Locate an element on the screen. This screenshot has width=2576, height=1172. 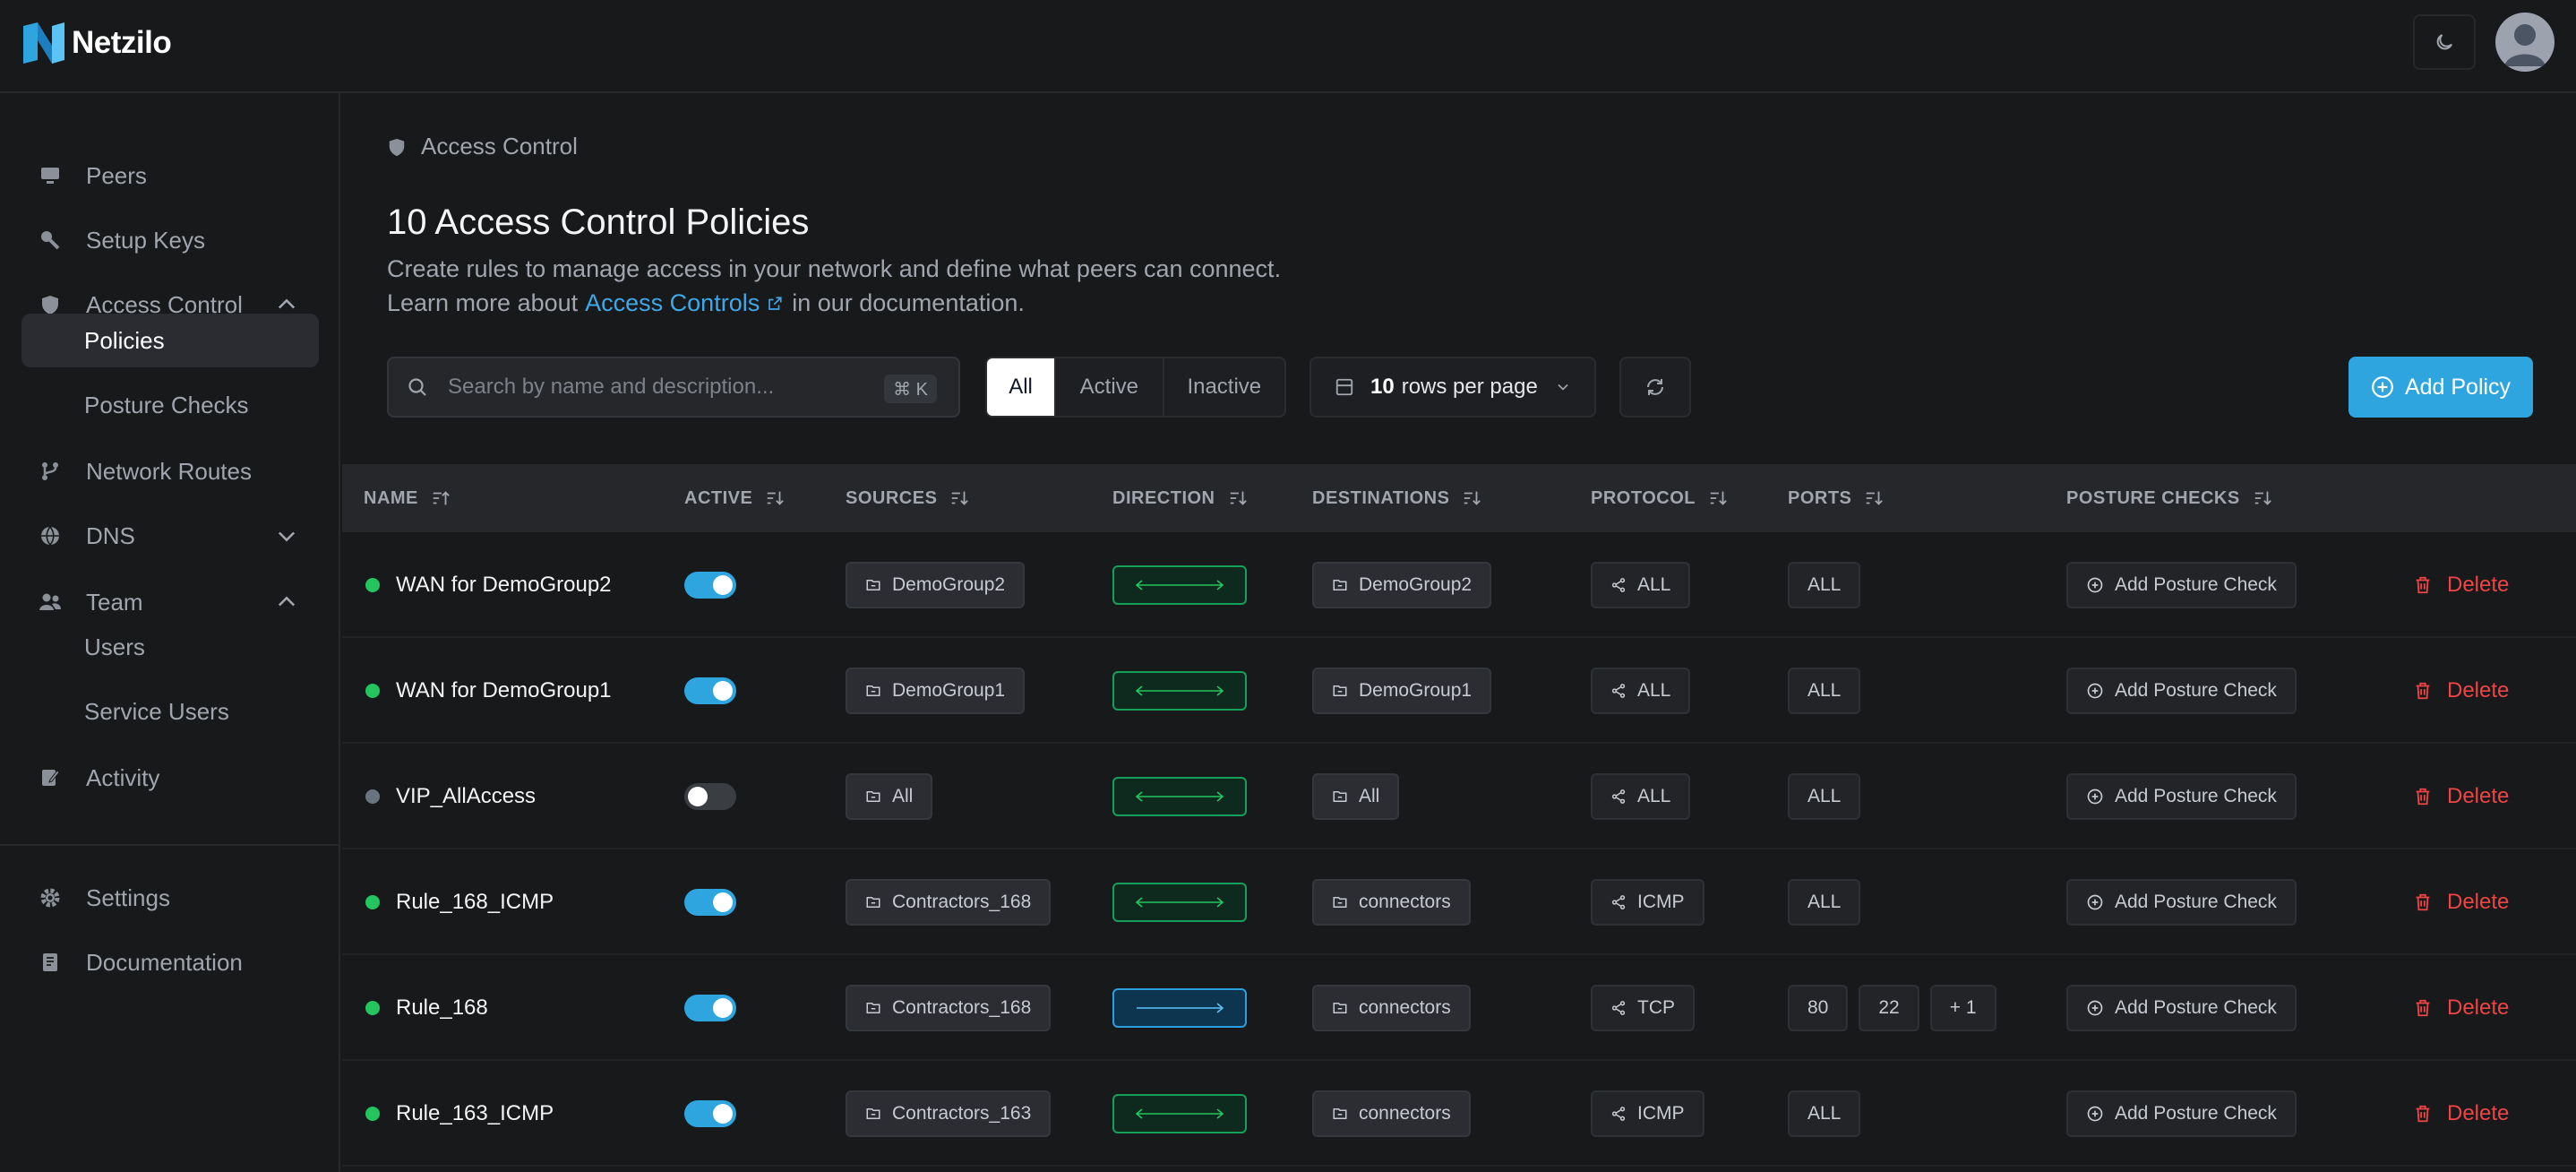
add-policy-button: Add Policy is located at coordinates (2440, 387).